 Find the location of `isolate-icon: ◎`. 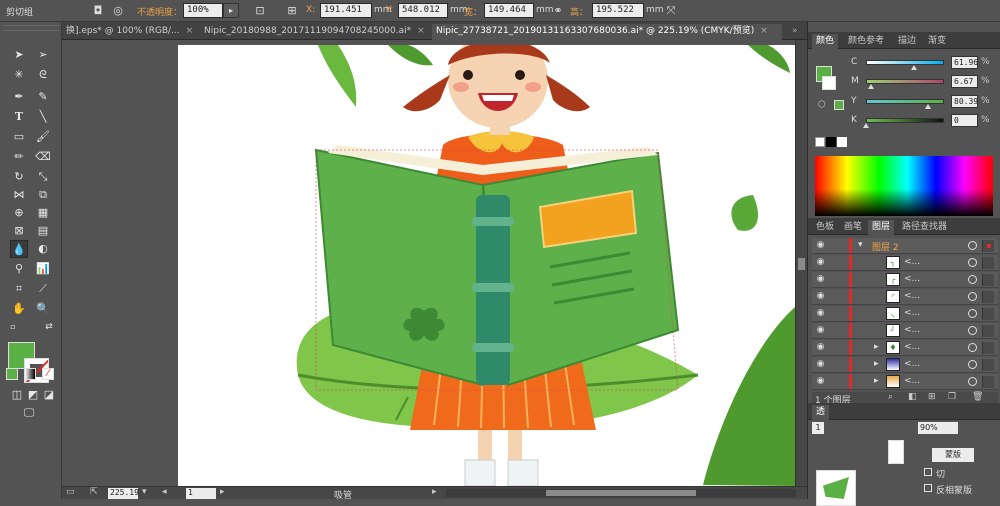

isolate-icon: ◎ is located at coordinates (118, 11).